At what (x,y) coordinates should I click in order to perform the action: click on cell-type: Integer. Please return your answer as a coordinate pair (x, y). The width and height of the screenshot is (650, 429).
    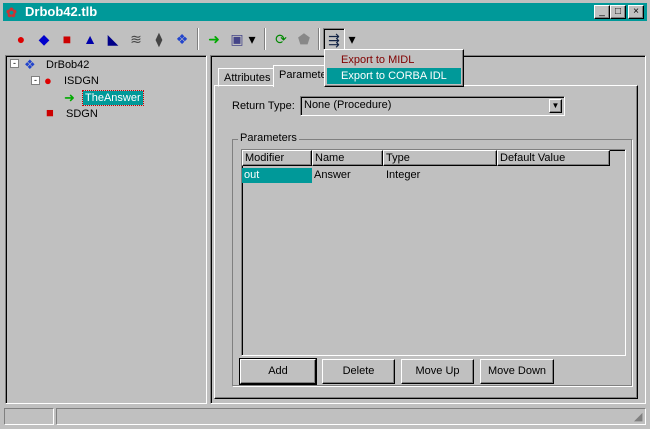
    Looking at the image, I should click on (403, 175).